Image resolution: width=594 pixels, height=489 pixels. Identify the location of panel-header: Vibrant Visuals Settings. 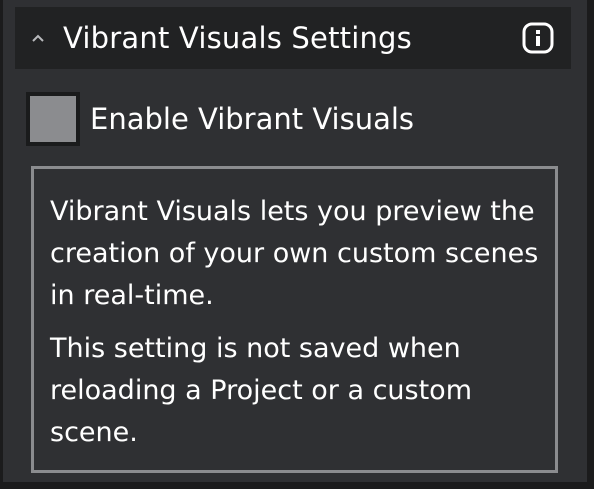
(293, 38).